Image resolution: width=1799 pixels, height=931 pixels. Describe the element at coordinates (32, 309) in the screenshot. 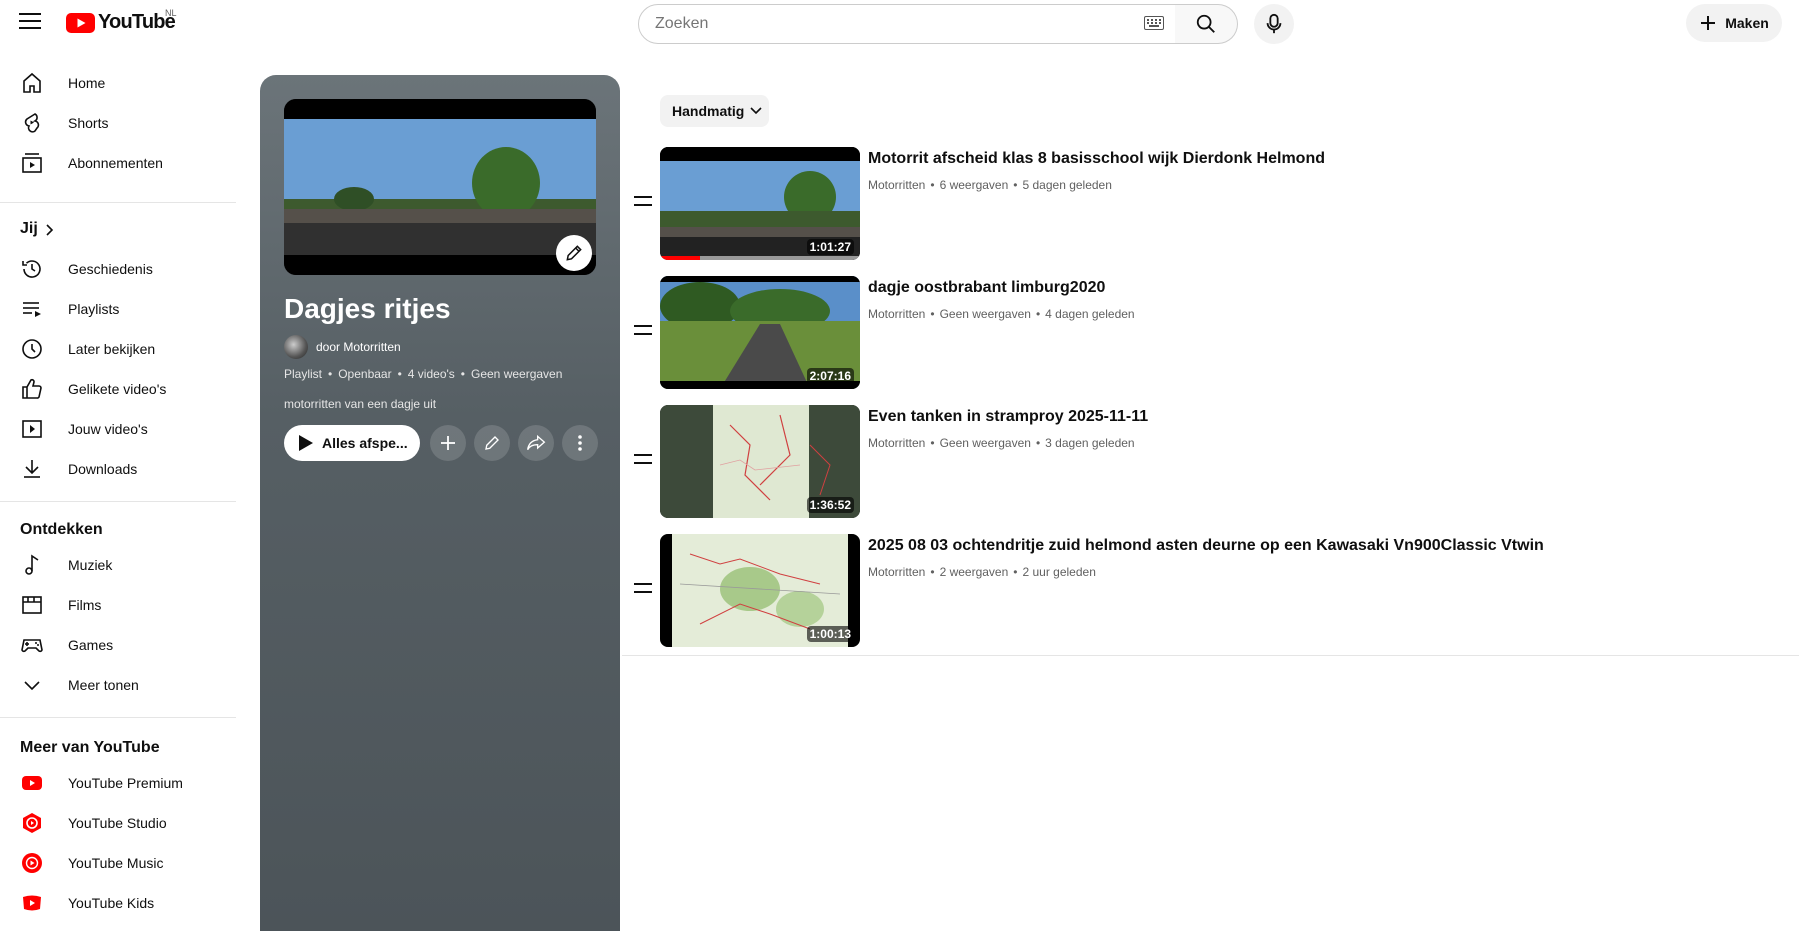

I see `playlists-icon` at that location.